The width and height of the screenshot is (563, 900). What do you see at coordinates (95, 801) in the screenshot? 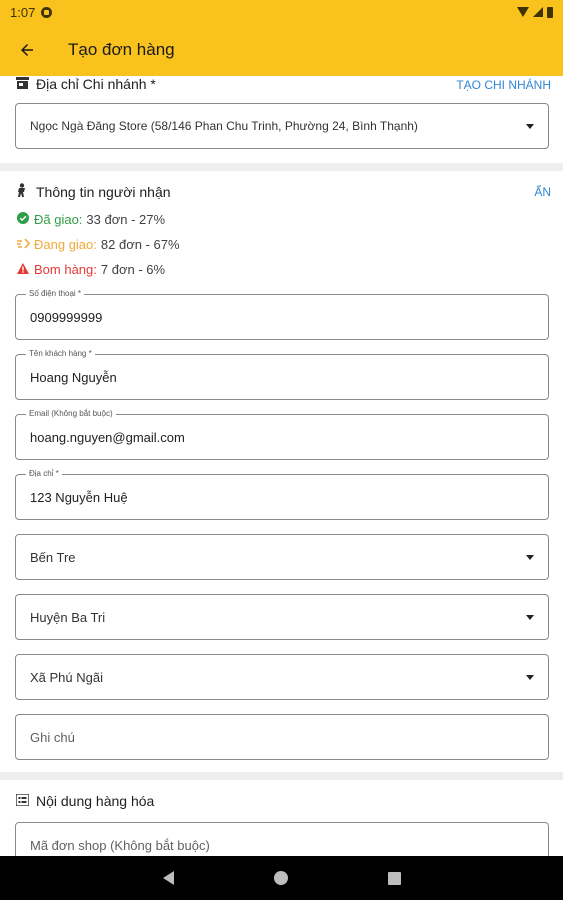
I see `goods-section-title: Nội dung hàng hóa` at bounding box center [95, 801].